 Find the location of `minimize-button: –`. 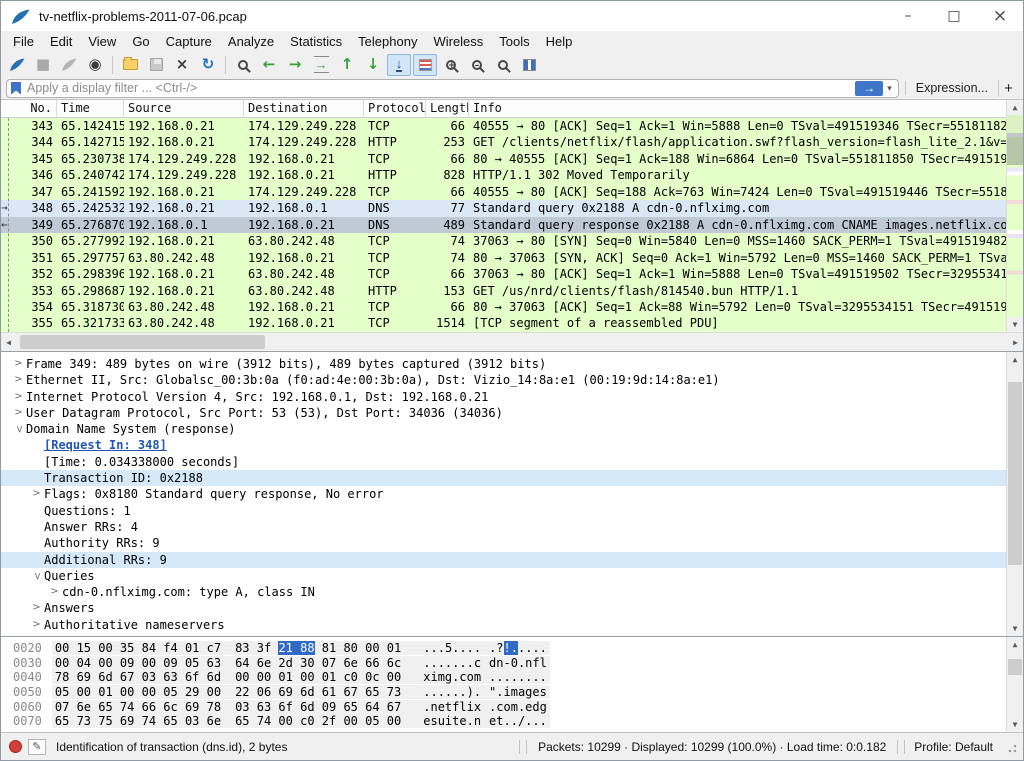

minimize-button: – is located at coordinates (908, 16).